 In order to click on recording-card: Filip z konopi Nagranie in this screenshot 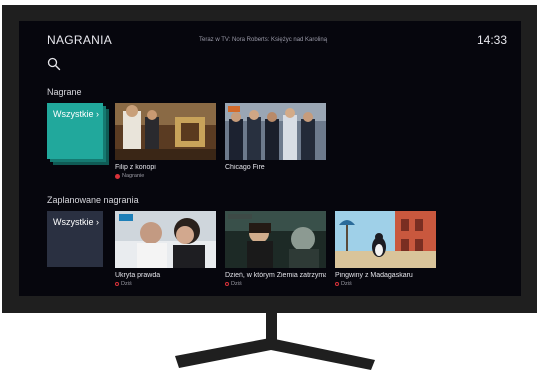, I will do `click(165, 141)`.